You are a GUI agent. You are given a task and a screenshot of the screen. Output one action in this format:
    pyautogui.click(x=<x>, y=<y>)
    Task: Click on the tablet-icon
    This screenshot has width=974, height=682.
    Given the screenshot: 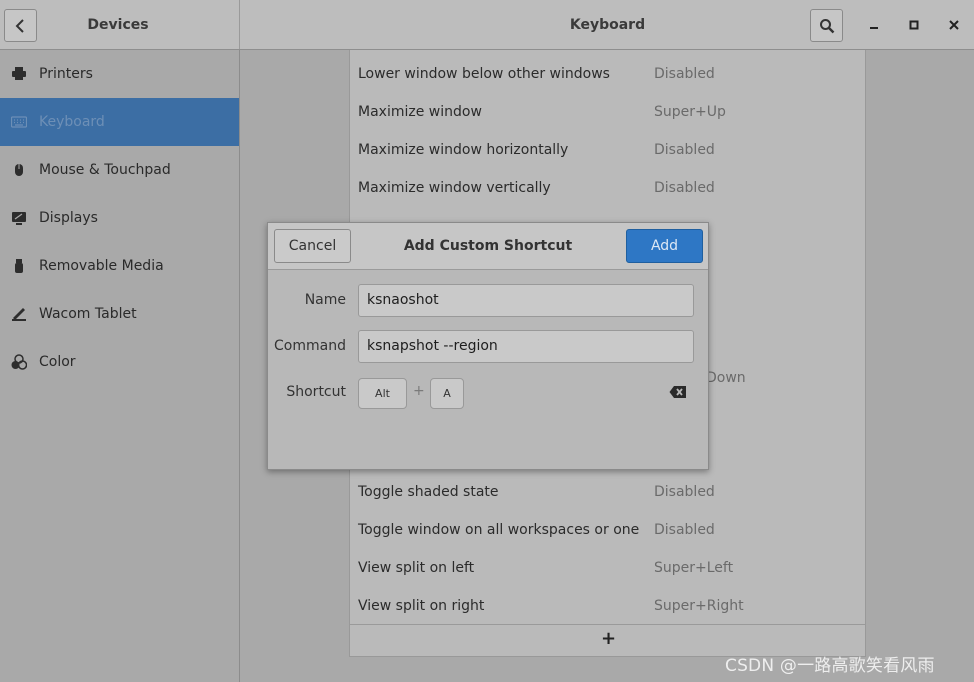 What is the action you would take?
    pyautogui.click(x=19, y=314)
    